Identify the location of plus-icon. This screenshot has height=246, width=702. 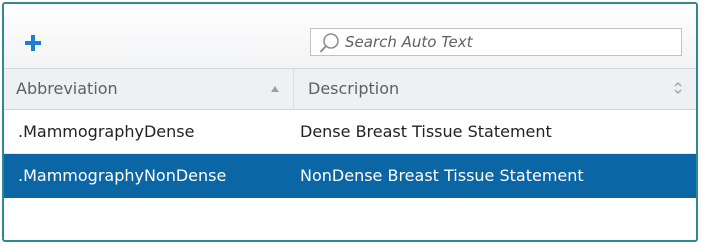
(33, 43).